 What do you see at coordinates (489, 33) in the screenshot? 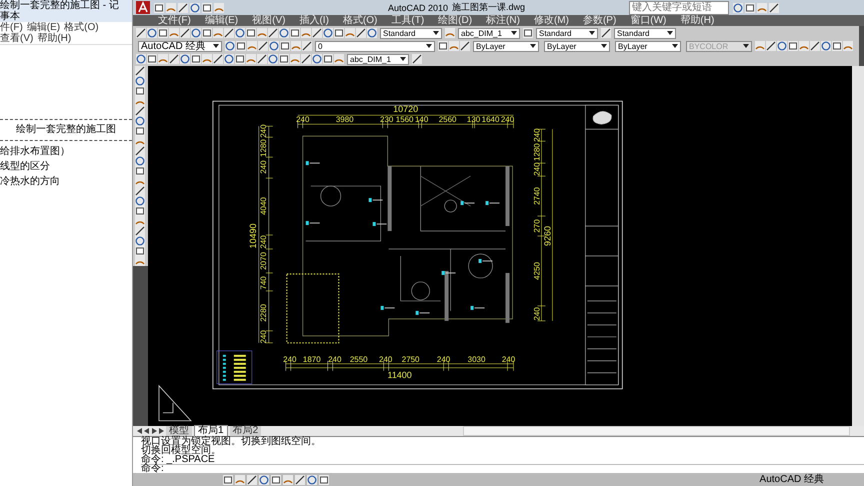
I see `dropdown: abc_DIM_1` at bounding box center [489, 33].